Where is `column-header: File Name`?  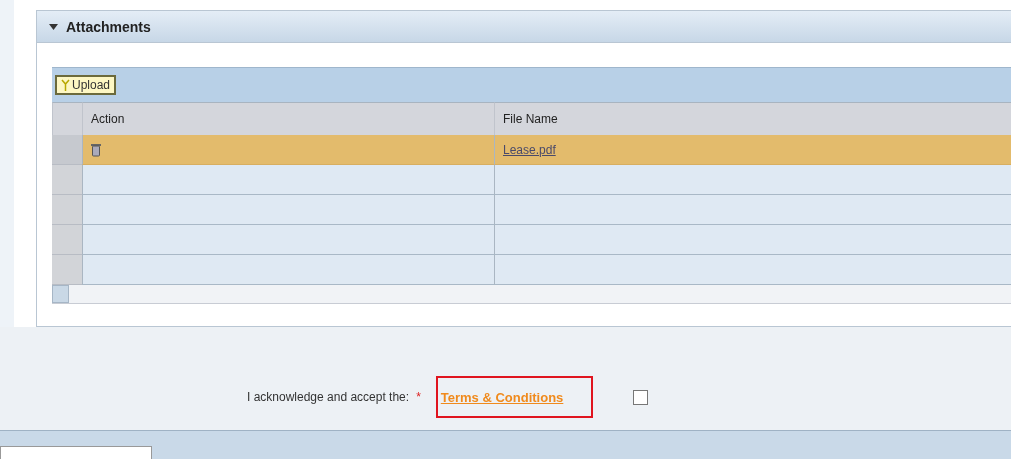
column-header: File Name is located at coordinates (752, 118).